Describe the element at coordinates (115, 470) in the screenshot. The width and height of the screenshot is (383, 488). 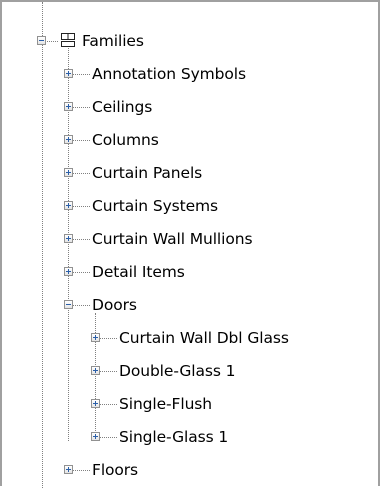
I see `tree-node-label: Floors` at that location.